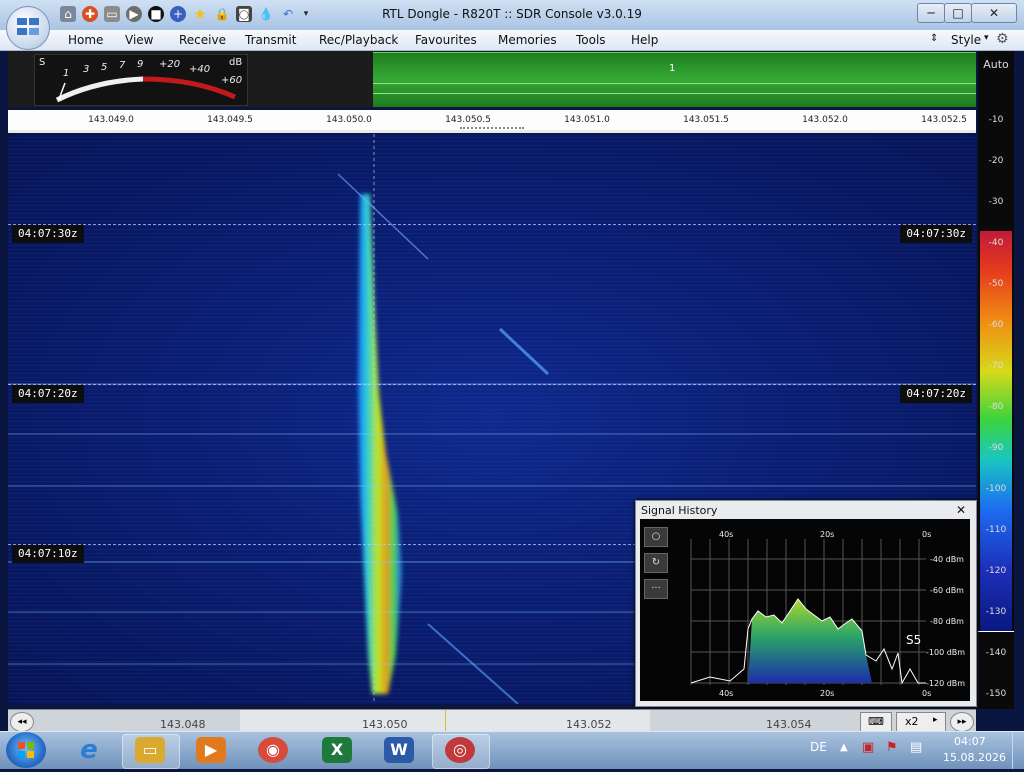 The height and width of the screenshot is (772, 1024). What do you see at coordinates (970, 741) in the screenshot?
I see `clock-time: 04:07` at bounding box center [970, 741].